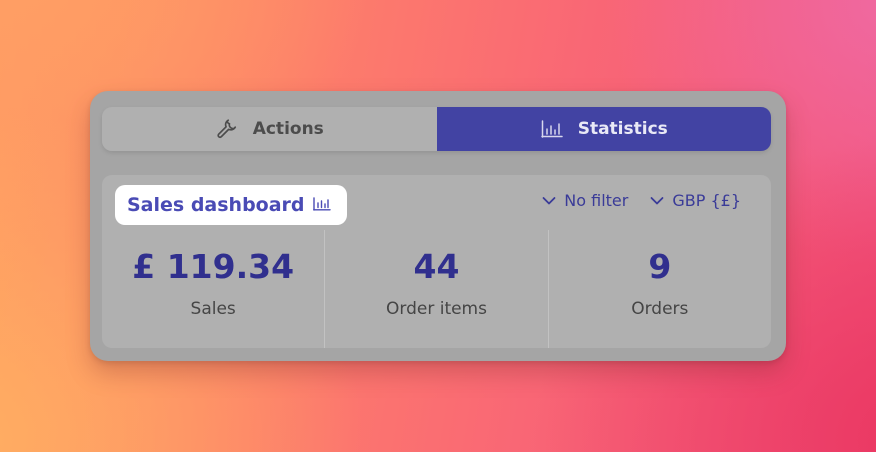  I want to click on segment-filter-dropdown: No filter, so click(585, 200).